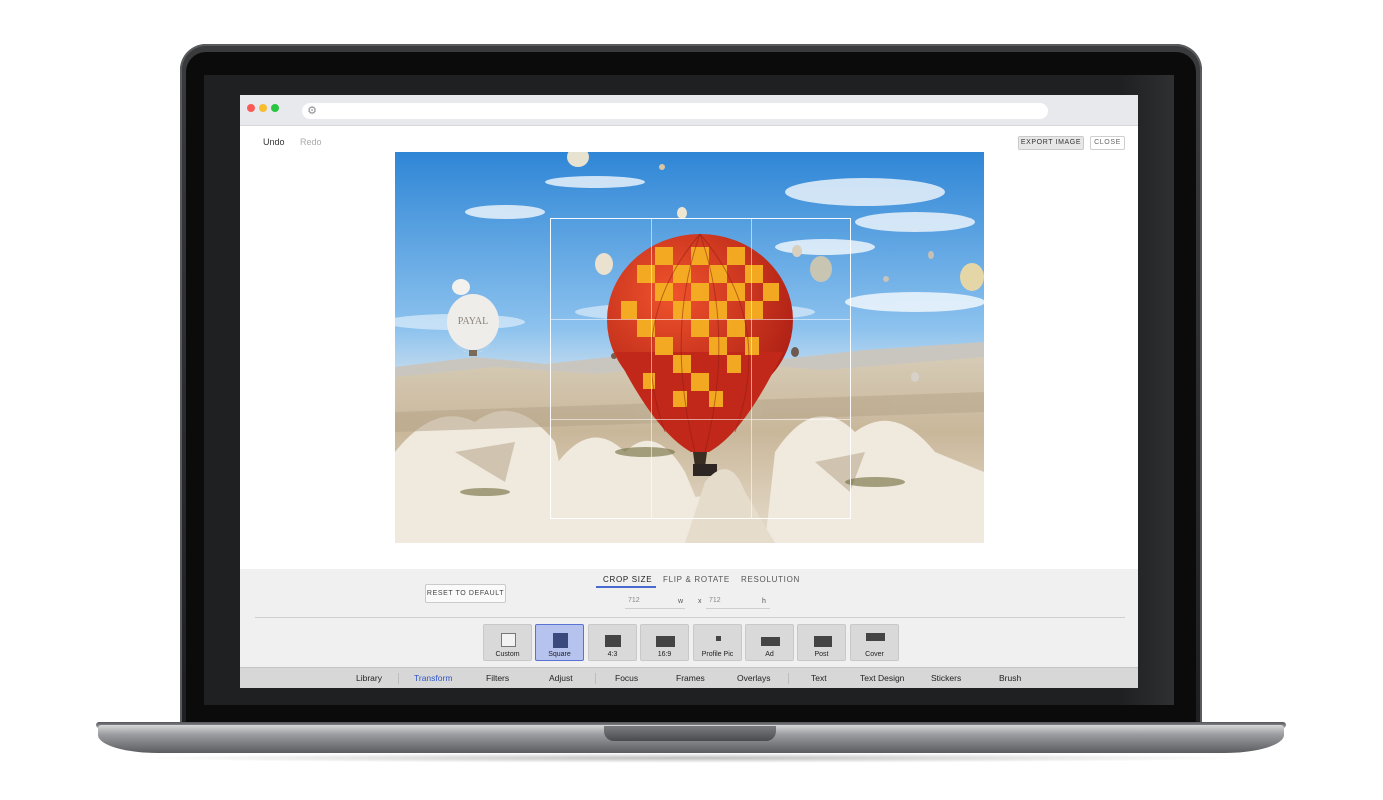 The image size is (1383, 800). Describe the element at coordinates (717, 654) in the screenshot. I see `preset-label: Profile Pic` at that location.